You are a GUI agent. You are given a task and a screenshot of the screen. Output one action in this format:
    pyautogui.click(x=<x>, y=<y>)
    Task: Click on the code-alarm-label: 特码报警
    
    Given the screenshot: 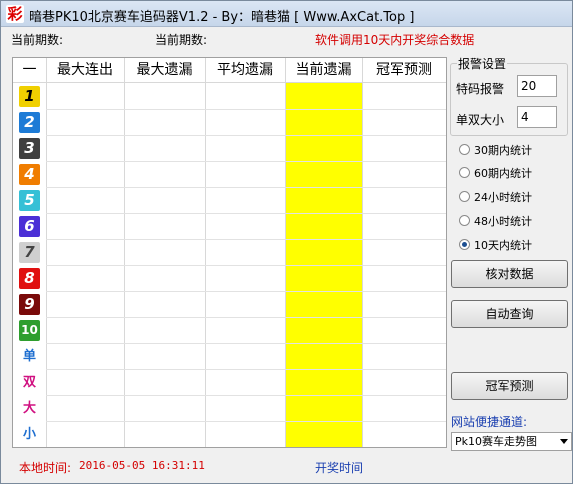 What is the action you would take?
    pyautogui.click(x=480, y=89)
    